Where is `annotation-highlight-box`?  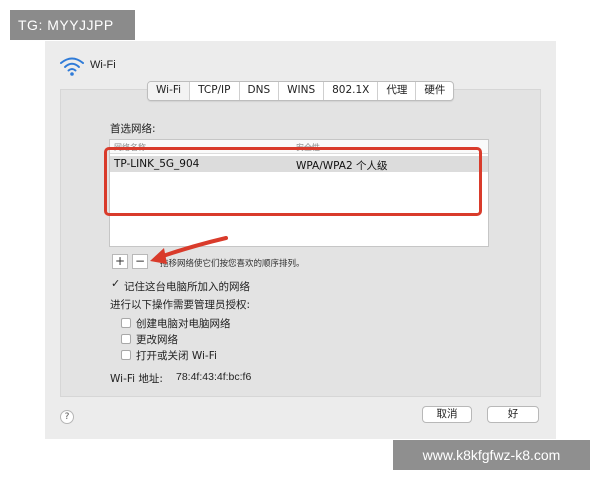 annotation-highlight-box is located at coordinates (293, 181).